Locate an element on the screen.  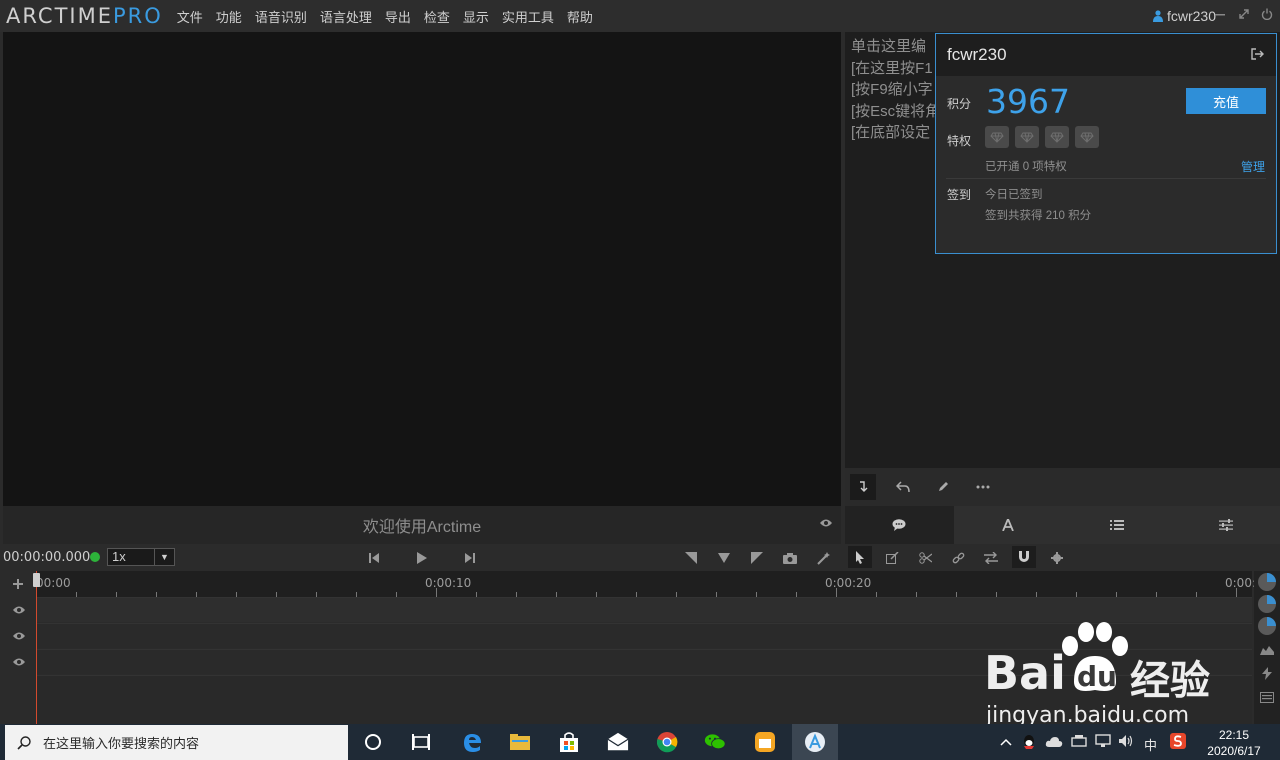
network-icon is located at coordinates (1103, 741).